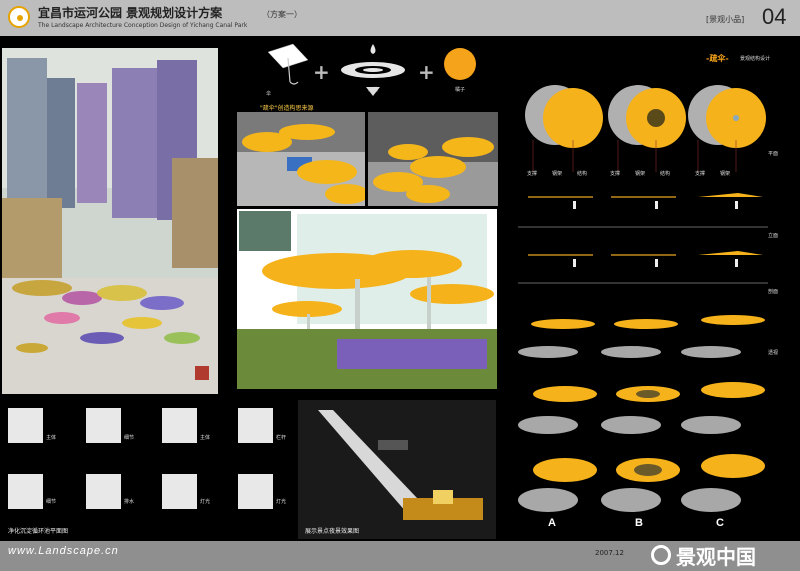 The width and height of the screenshot is (800, 571). What do you see at coordinates (129, 502) in the screenshot?
I see `tile-label: 排水` at bounding box center [129, 502].